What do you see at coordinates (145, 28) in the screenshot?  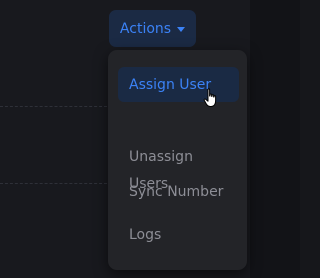 I see `actions-button-label: Actions` at bounding box center [145, 28].